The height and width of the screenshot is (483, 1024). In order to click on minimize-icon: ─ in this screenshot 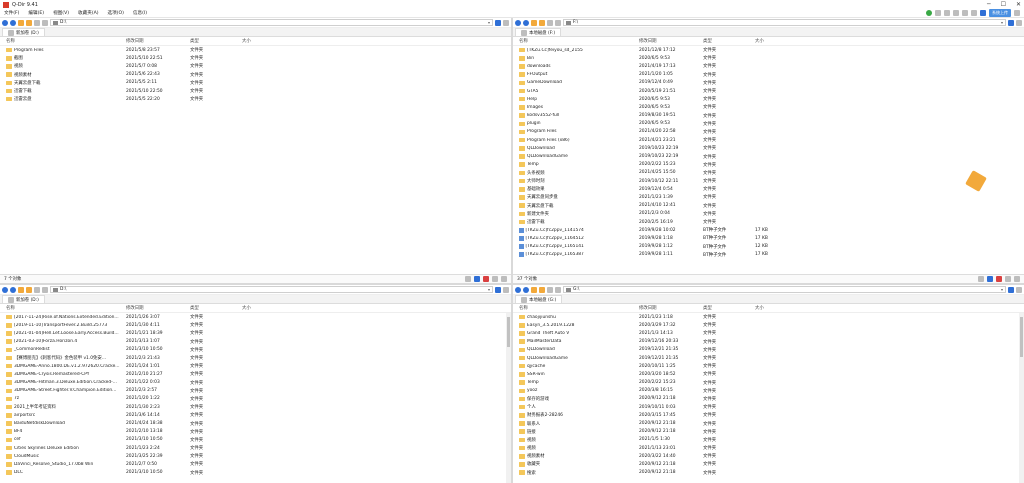, I will do `click(989, 4)`.